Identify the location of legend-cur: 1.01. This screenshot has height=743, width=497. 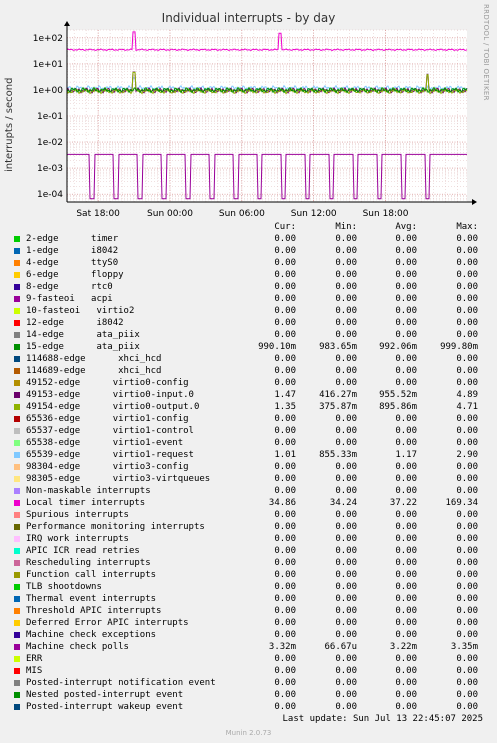
(285, 455).